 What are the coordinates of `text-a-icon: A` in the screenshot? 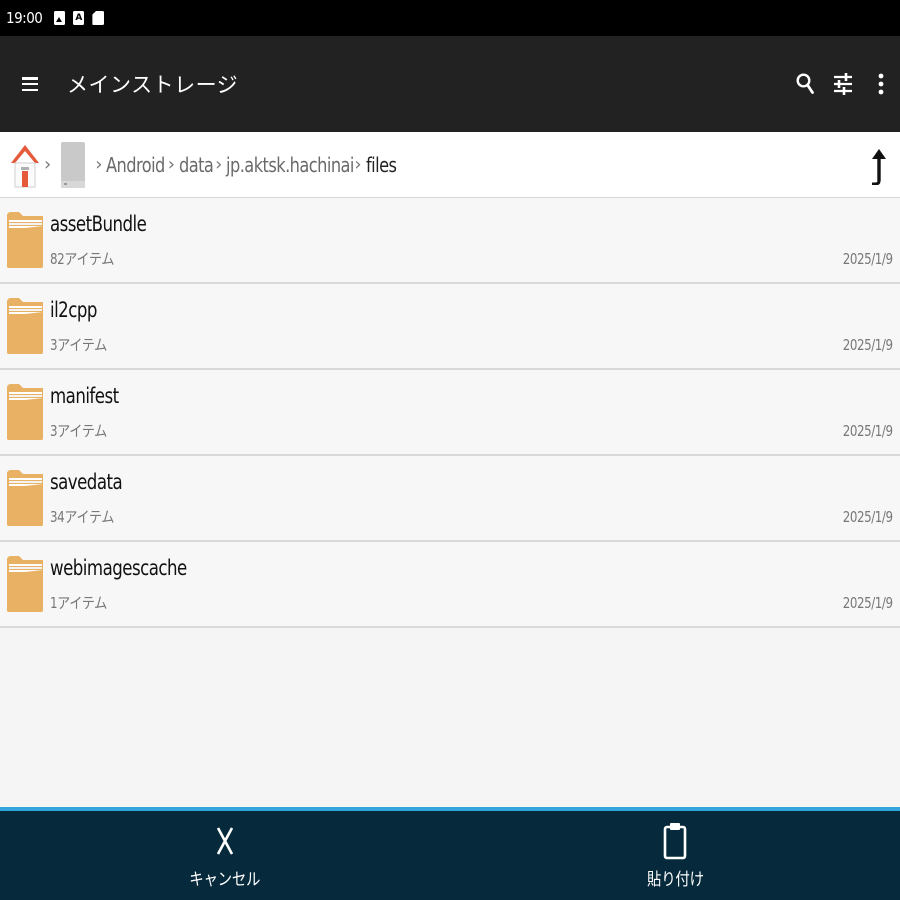 It's located at (79, 18).